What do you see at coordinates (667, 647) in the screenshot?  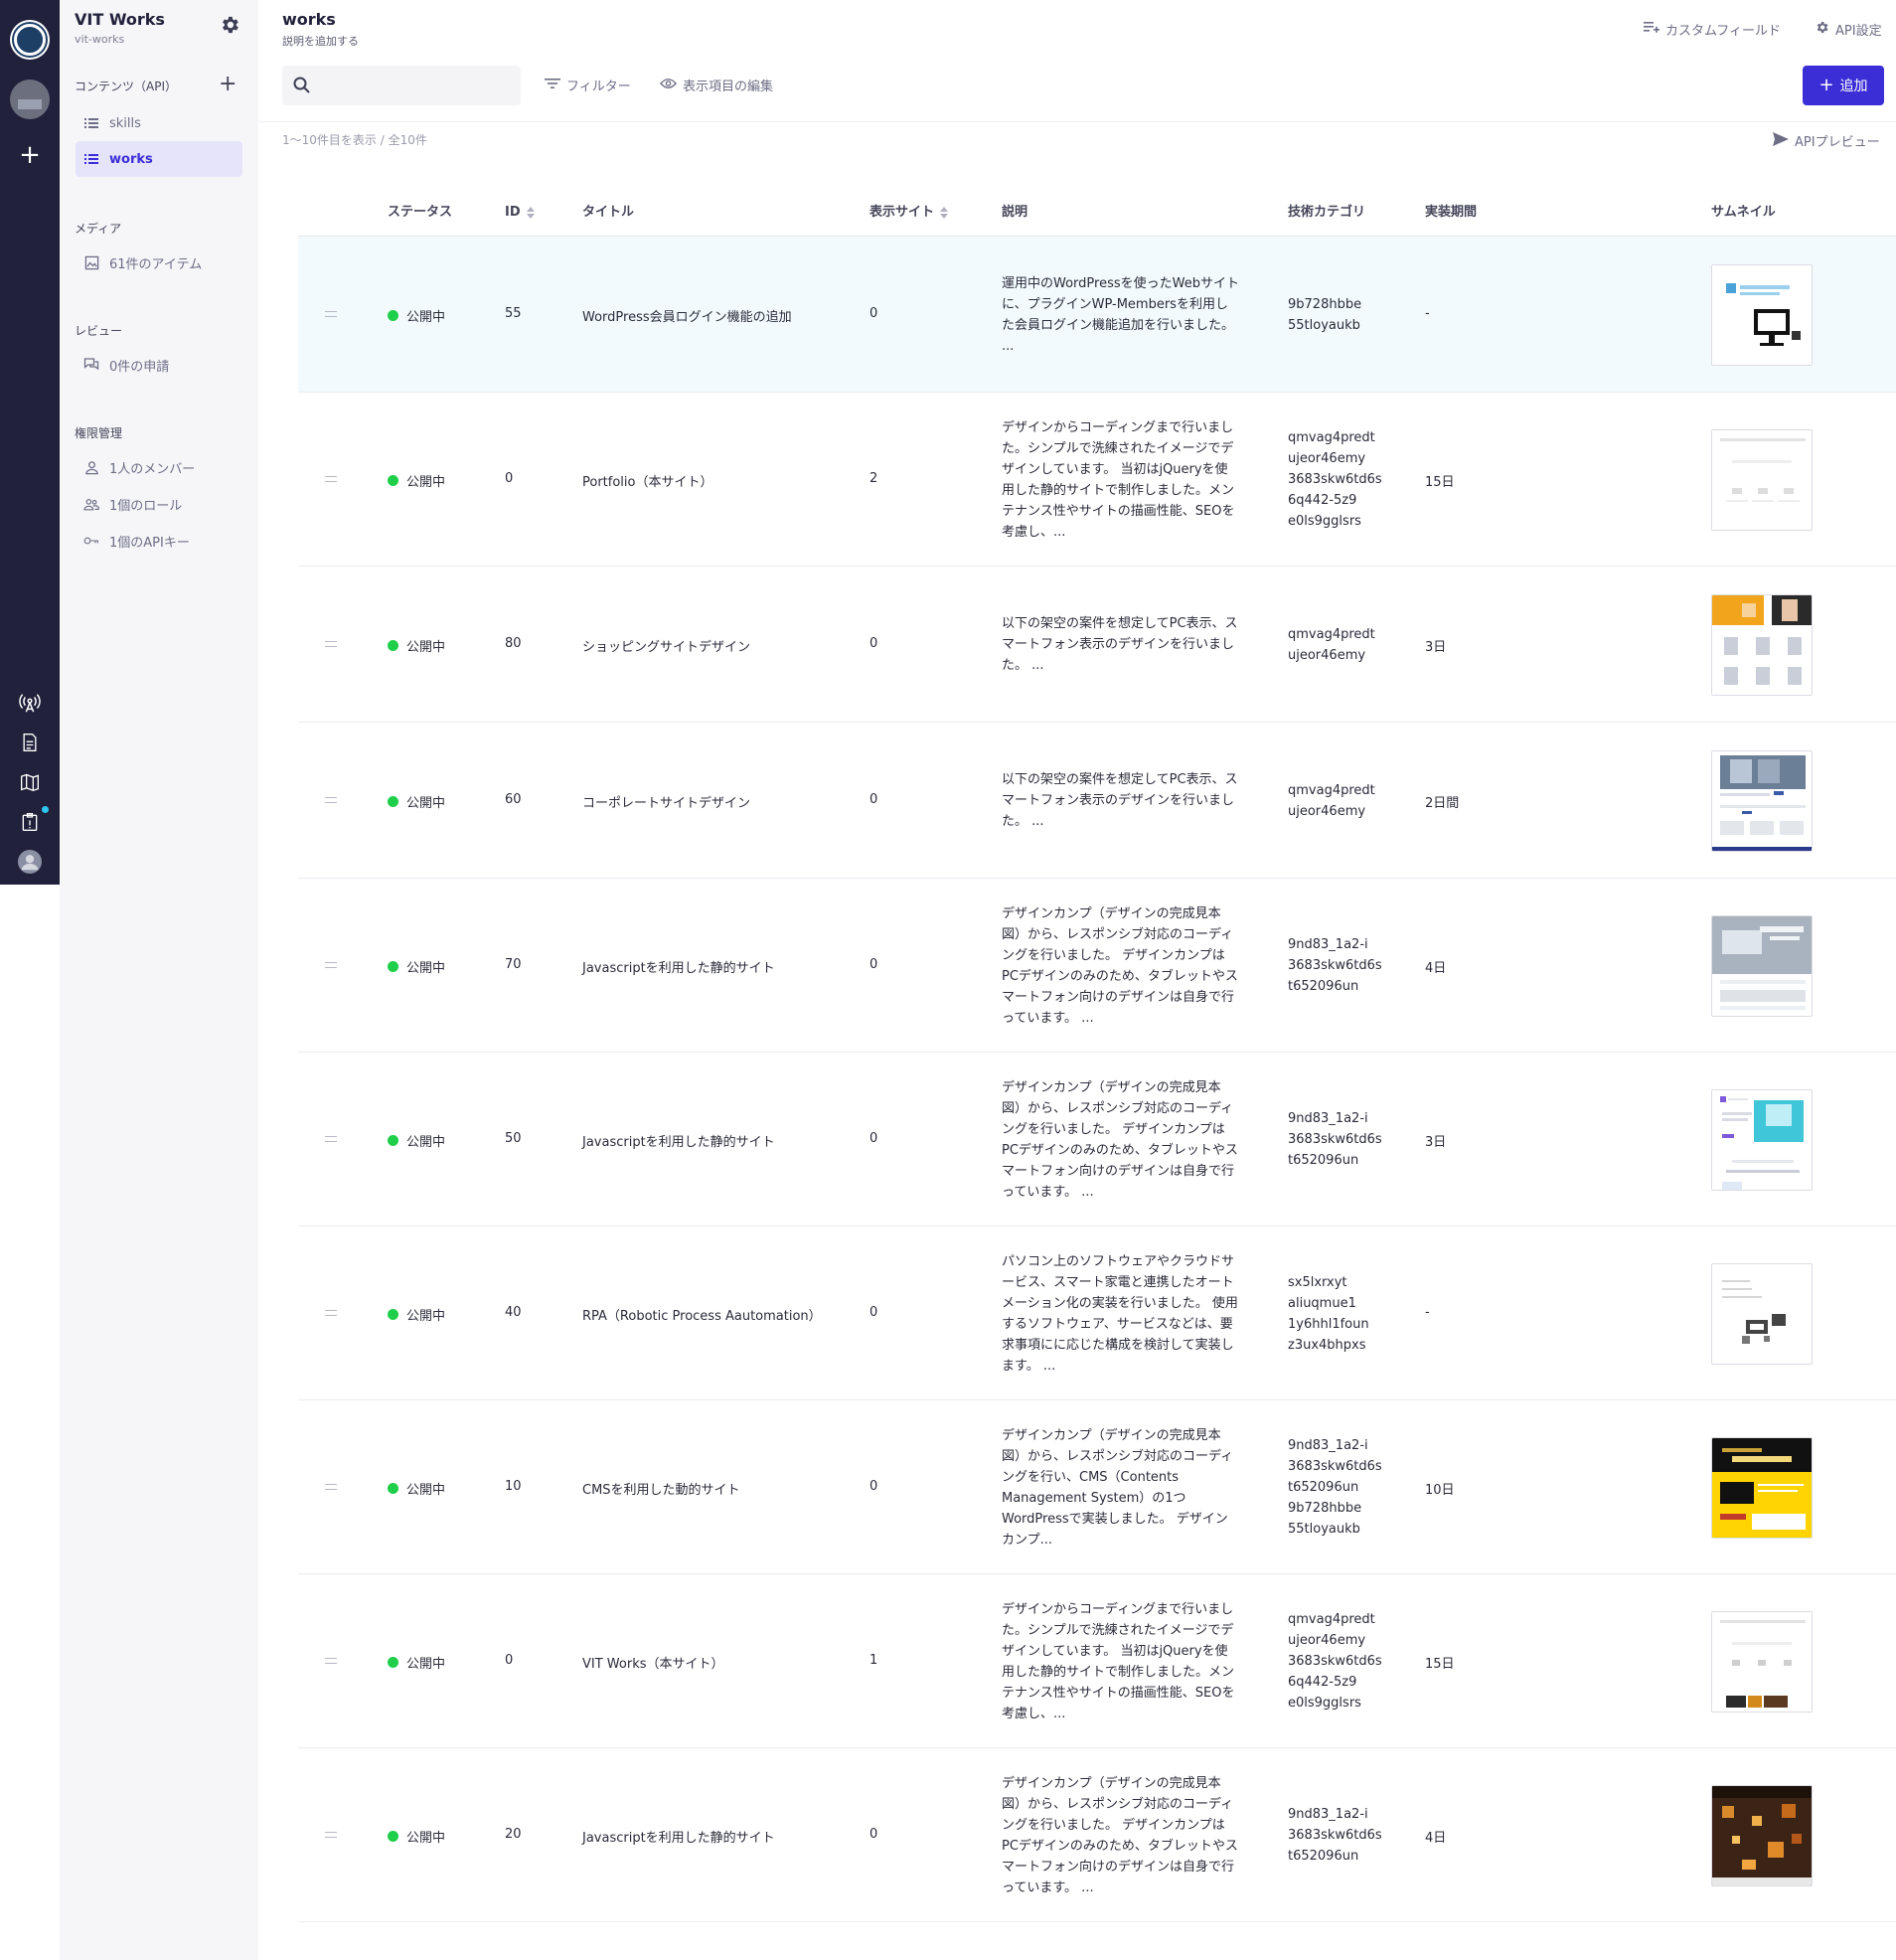 I see `cell-title: ショッピングサイトデザイン` at bounding box center [667, 647].